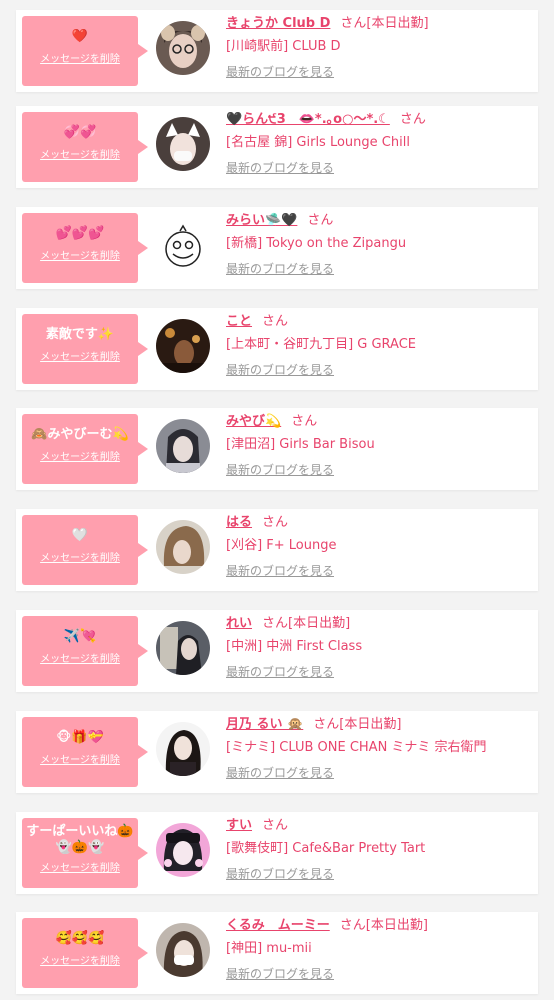 The image size is (554, 1000). I want to click on name-line: きょうか Club D さん[本日出勤], so click(379, 24).